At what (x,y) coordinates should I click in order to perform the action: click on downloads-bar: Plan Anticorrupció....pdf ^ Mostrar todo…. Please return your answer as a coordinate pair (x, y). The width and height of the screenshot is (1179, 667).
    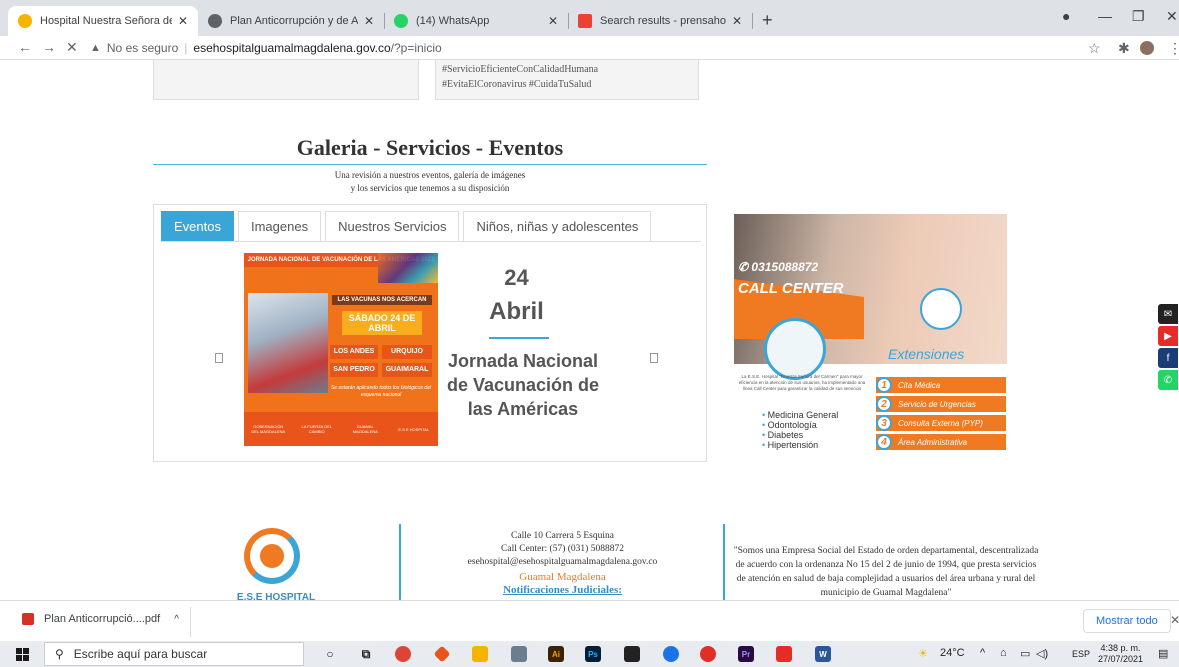
    Looking at the image, I should click on (589, 620).